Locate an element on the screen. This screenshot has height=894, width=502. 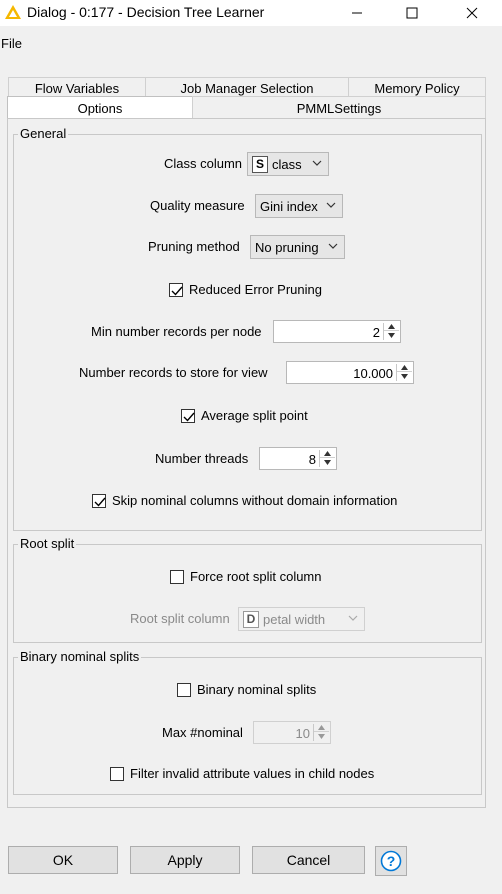
threads-value: 8 is located at coordinates (312, 459).